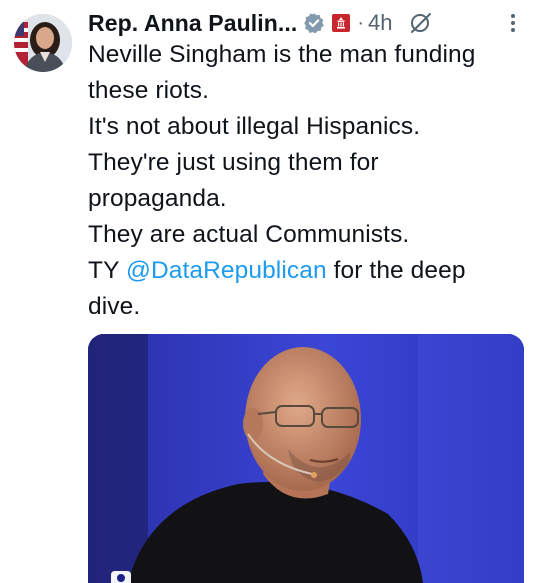 This screenshot has width=540, height=583. I want to click on avatar, so click(43, 43).